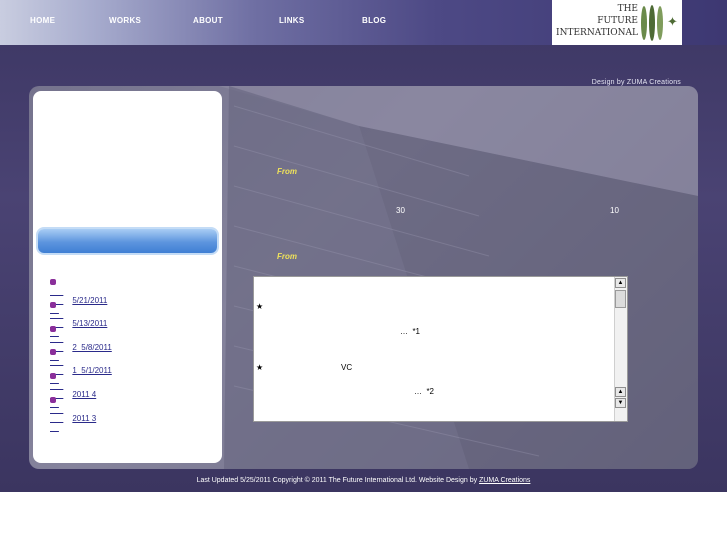  I want to click on scroll-down-icon: ▼, so click(620, 403).